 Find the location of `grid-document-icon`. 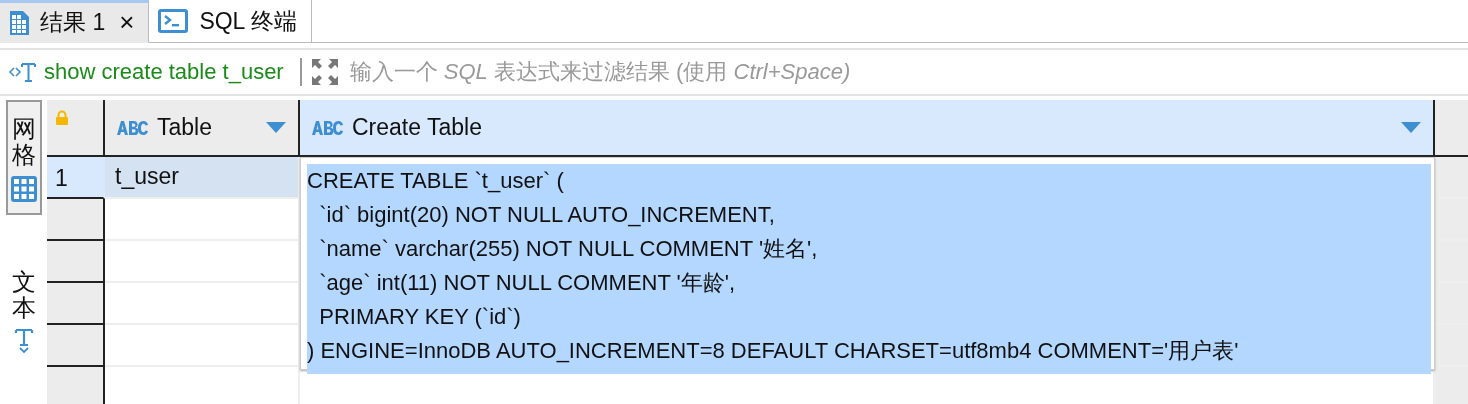

grid-document-icon is located at coordinates (19, 22).